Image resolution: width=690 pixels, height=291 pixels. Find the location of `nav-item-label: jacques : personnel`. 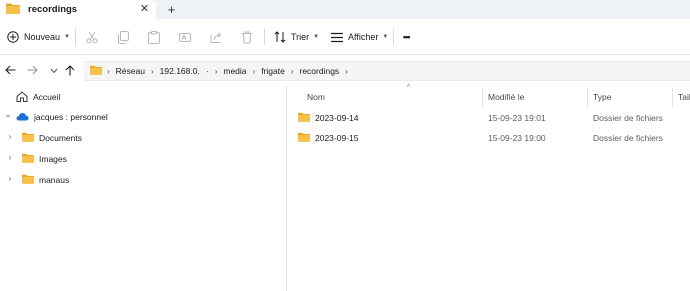

nav-item-label: jacques : personnel is located at coordinates (71, 117).